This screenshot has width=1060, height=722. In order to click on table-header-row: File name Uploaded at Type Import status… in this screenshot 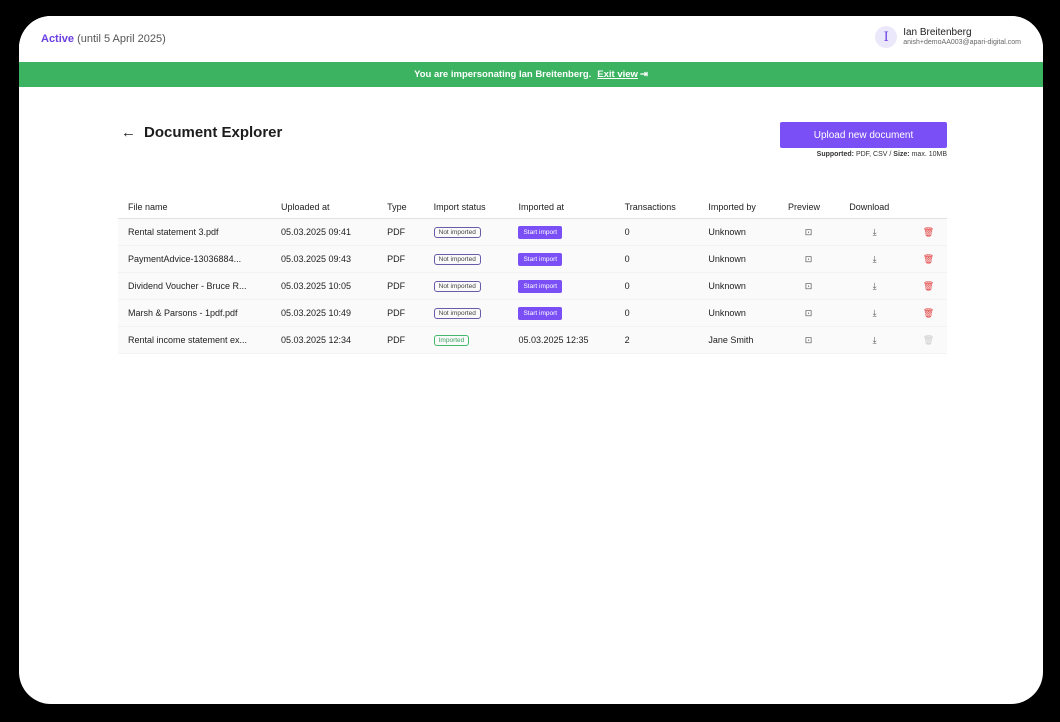, I will do `click(532, 207)`.